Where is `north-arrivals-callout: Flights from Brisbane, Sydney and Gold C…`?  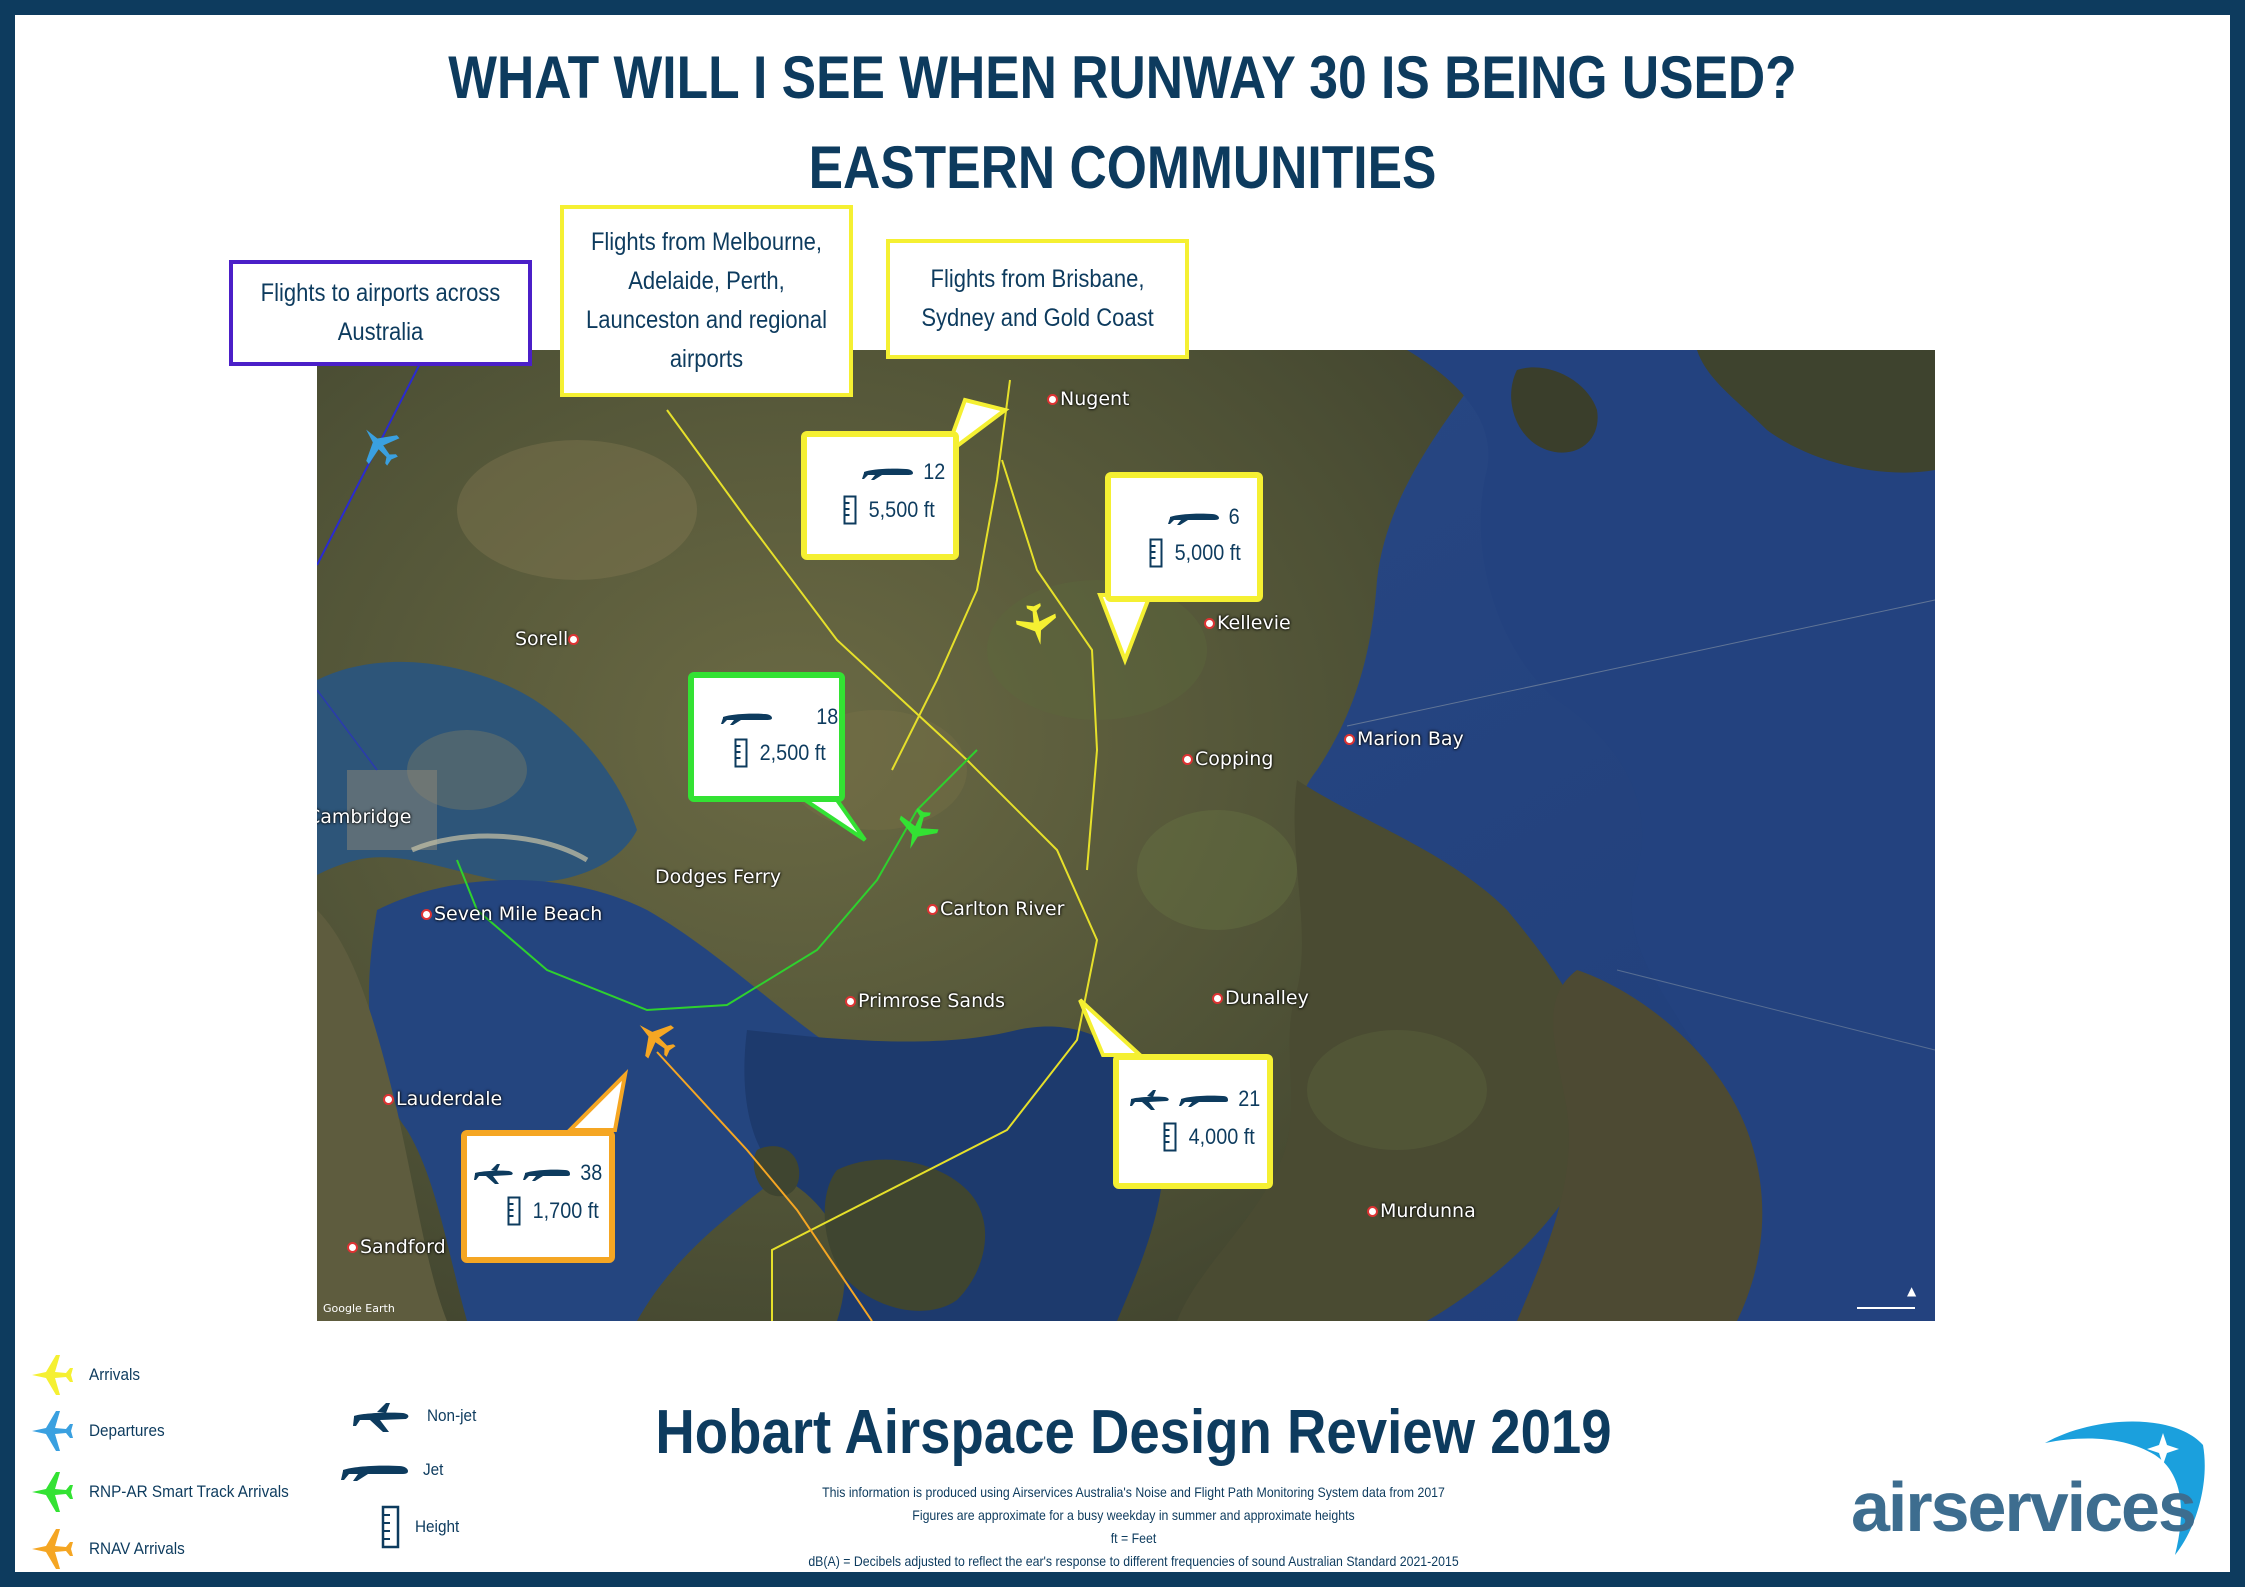
north-arrivals-callout: Flights from Brisbane, Sydney and Gold C… is located at coordinates (1037, 299).